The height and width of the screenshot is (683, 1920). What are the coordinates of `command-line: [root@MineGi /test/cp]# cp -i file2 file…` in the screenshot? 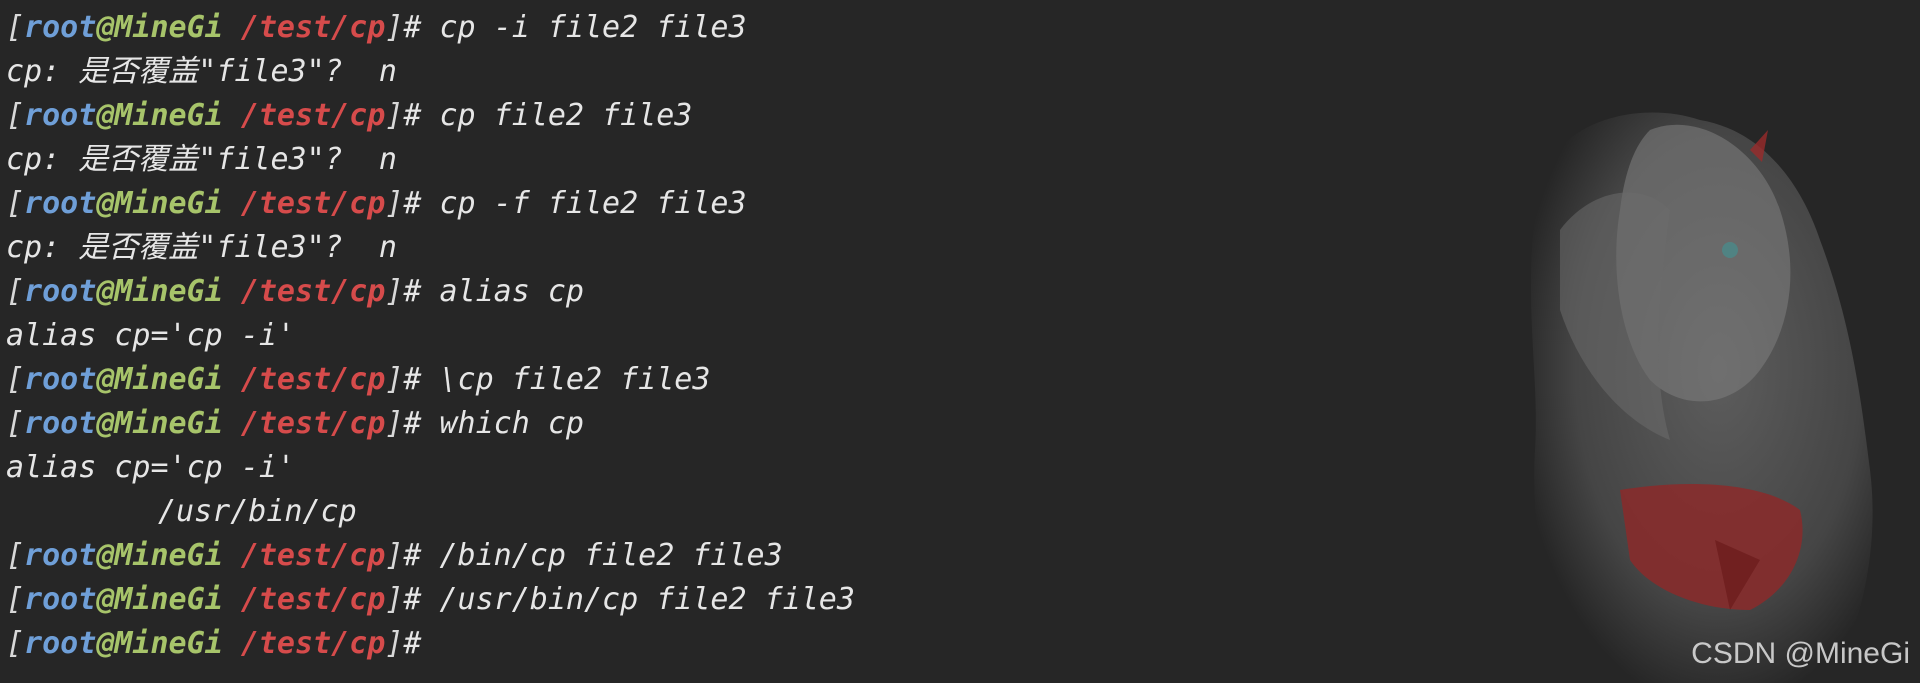 It's located at (430, 28).